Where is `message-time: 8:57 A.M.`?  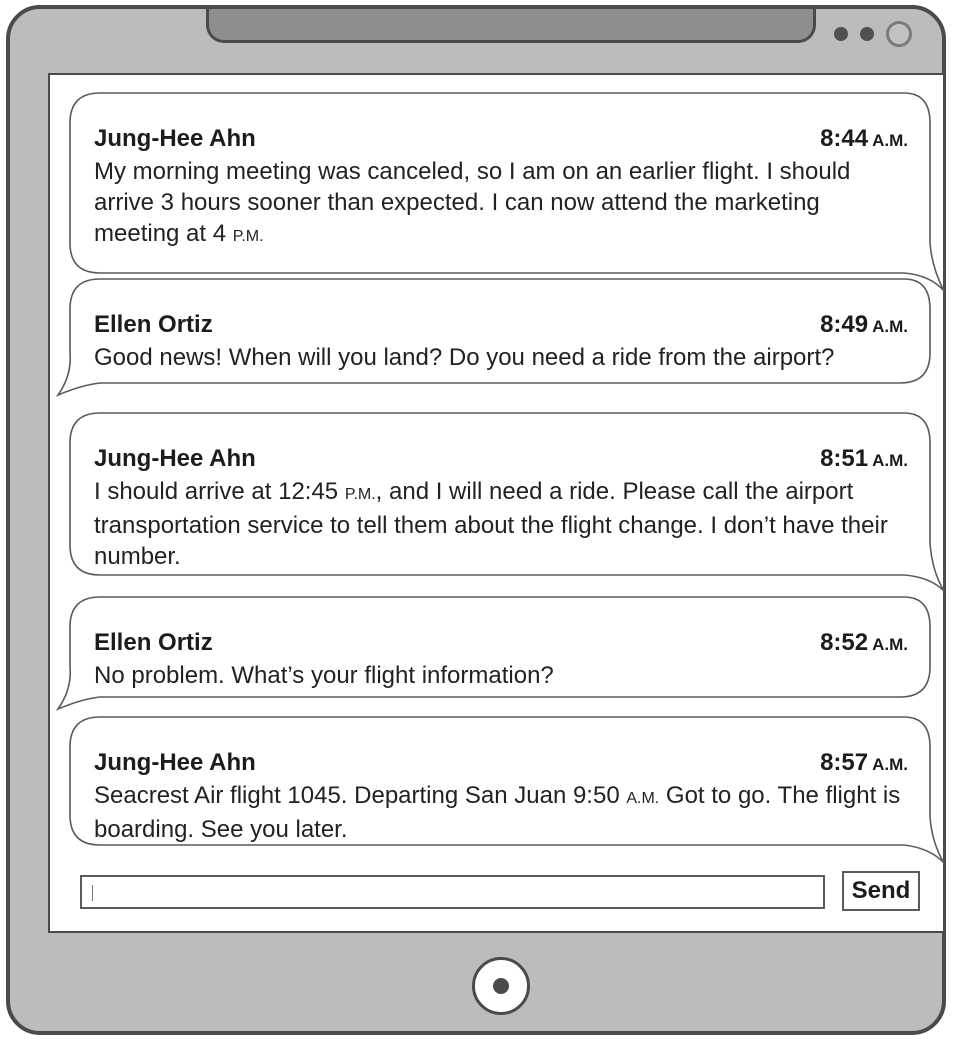
message-time: 8:57 A.M. is located at coordinates (864, 762).